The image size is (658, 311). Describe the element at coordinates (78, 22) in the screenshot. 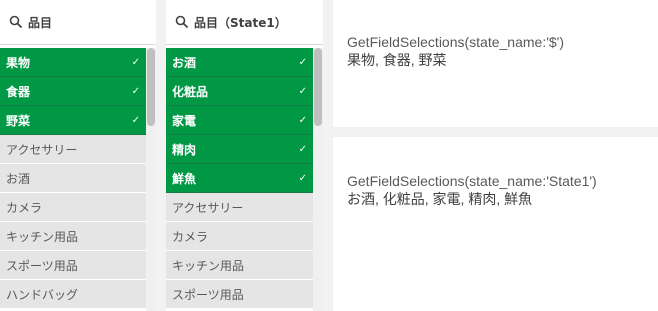

I see `listbox-header: 品目` at that location.